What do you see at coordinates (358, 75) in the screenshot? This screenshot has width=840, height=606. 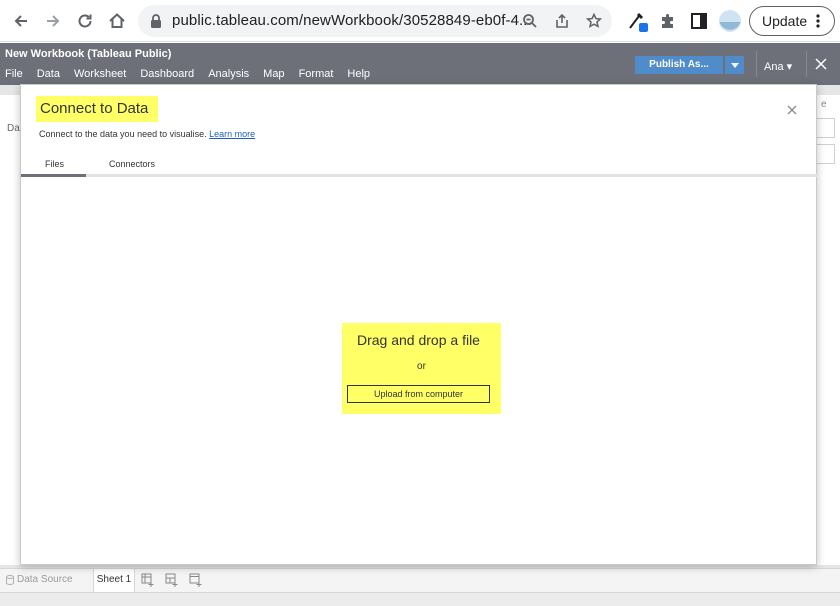 I see `menu-help: Help` at bounding box center [358, 75].